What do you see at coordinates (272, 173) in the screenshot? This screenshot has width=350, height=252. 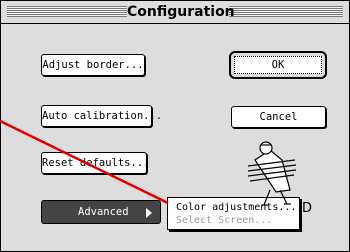 I see `scanner-figure-icon` at bounding box center [272, 173].